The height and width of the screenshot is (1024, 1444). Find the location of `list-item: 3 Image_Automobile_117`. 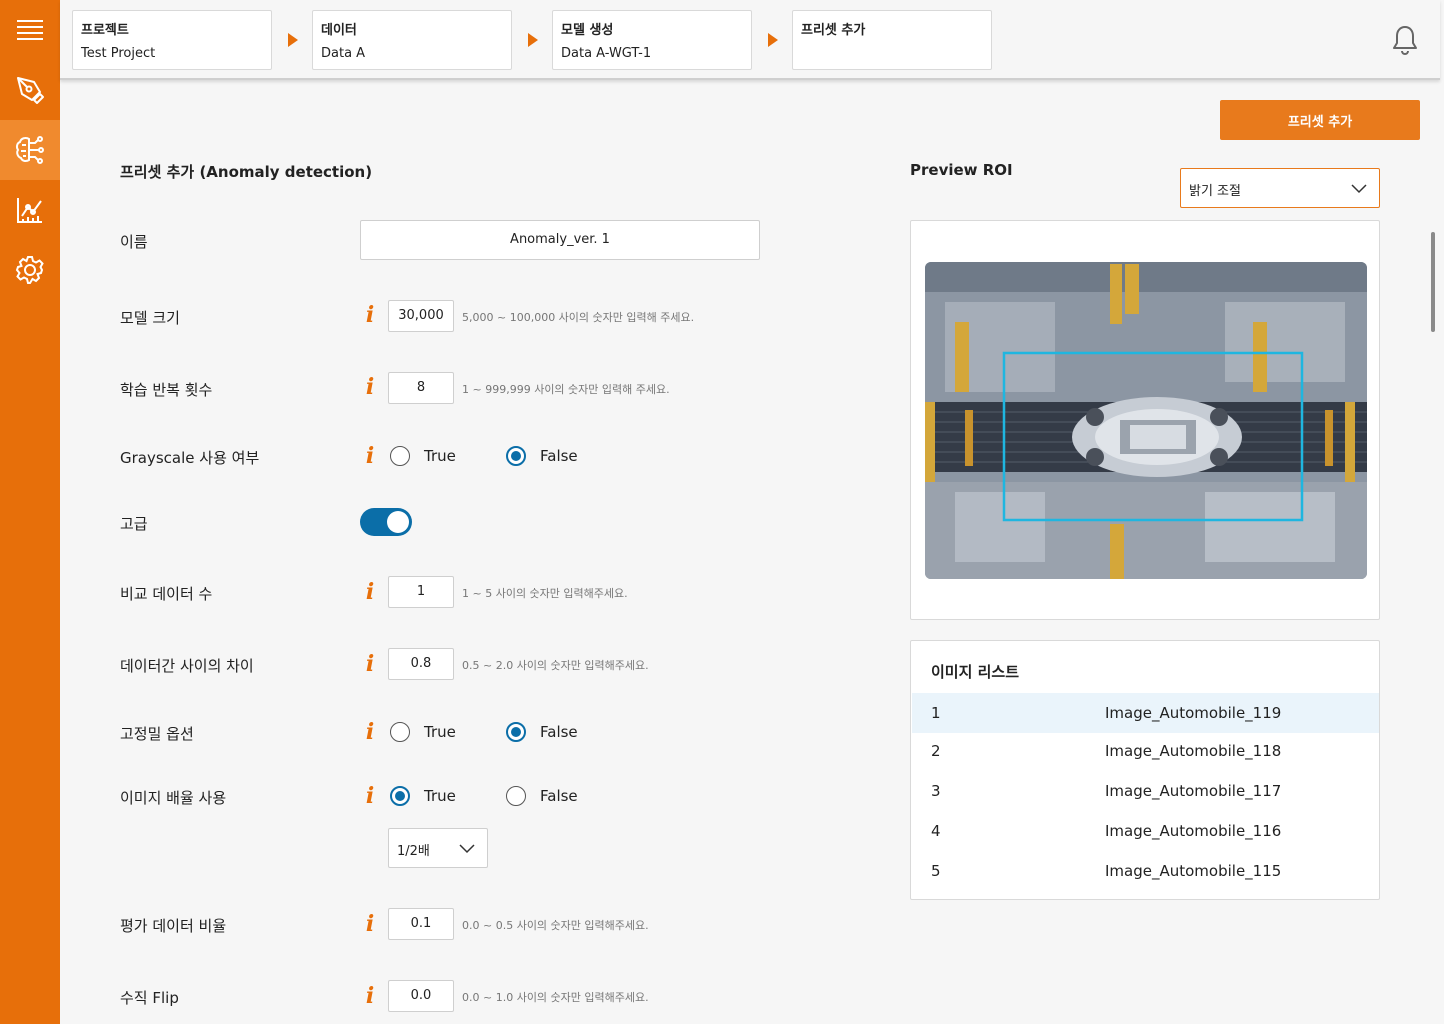

list-item: 3 Image_Automobile_117 is located at coordinates (1145, 791).